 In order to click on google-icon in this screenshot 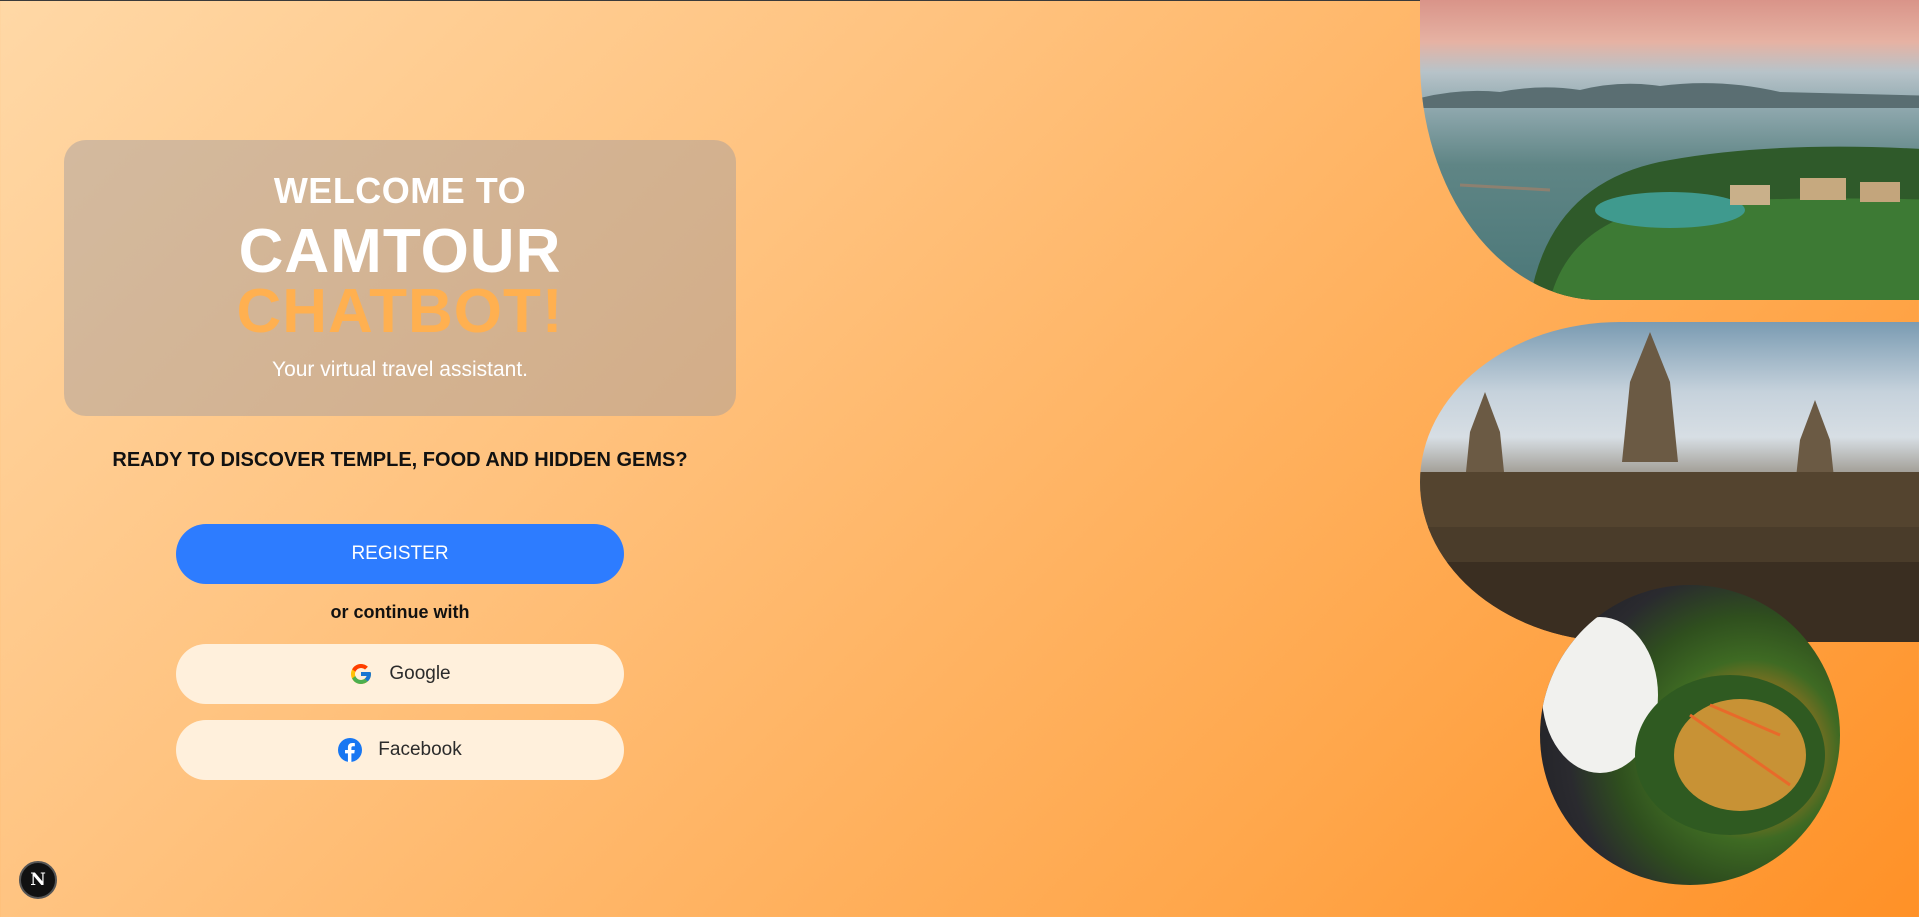, I will do `click(361, 674)`.